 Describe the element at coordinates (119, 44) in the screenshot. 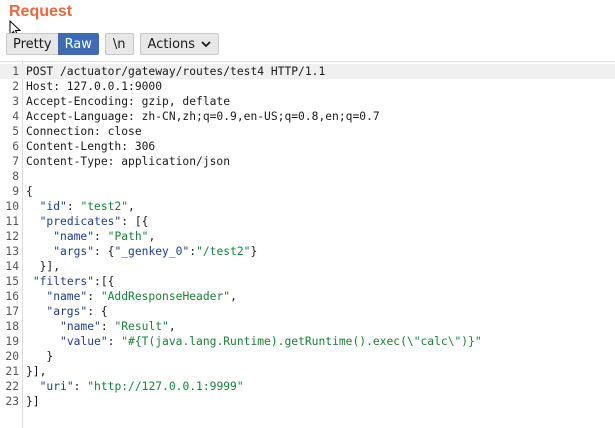

I see `show-newlines-button: \n` at that location.